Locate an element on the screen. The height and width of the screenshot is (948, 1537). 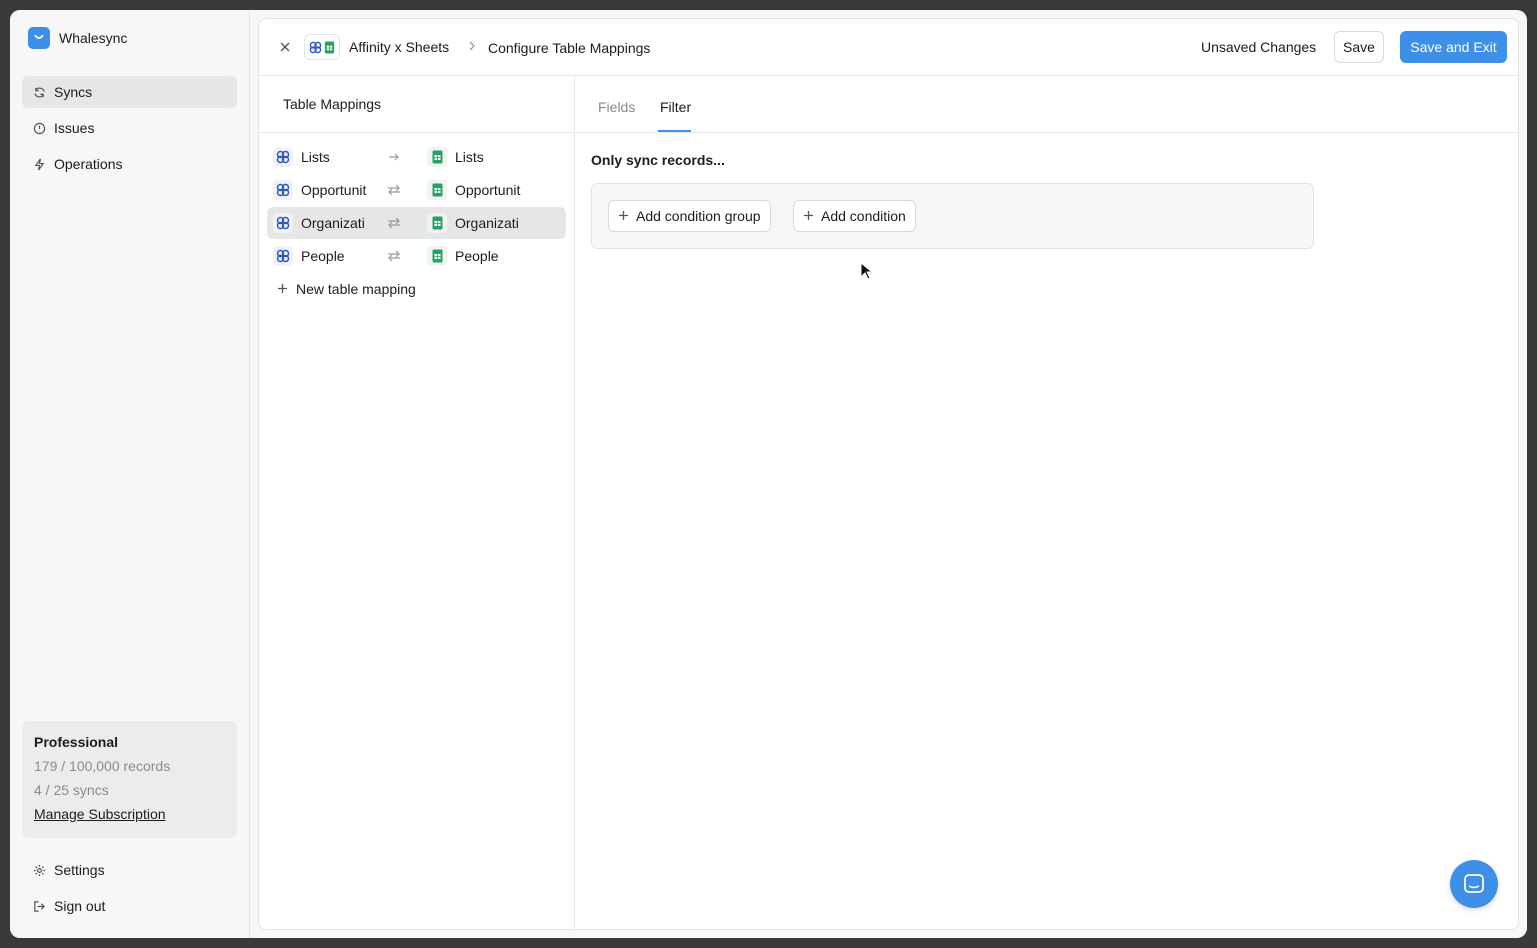
active-tab-indicator is located at coordinates (674, 131).